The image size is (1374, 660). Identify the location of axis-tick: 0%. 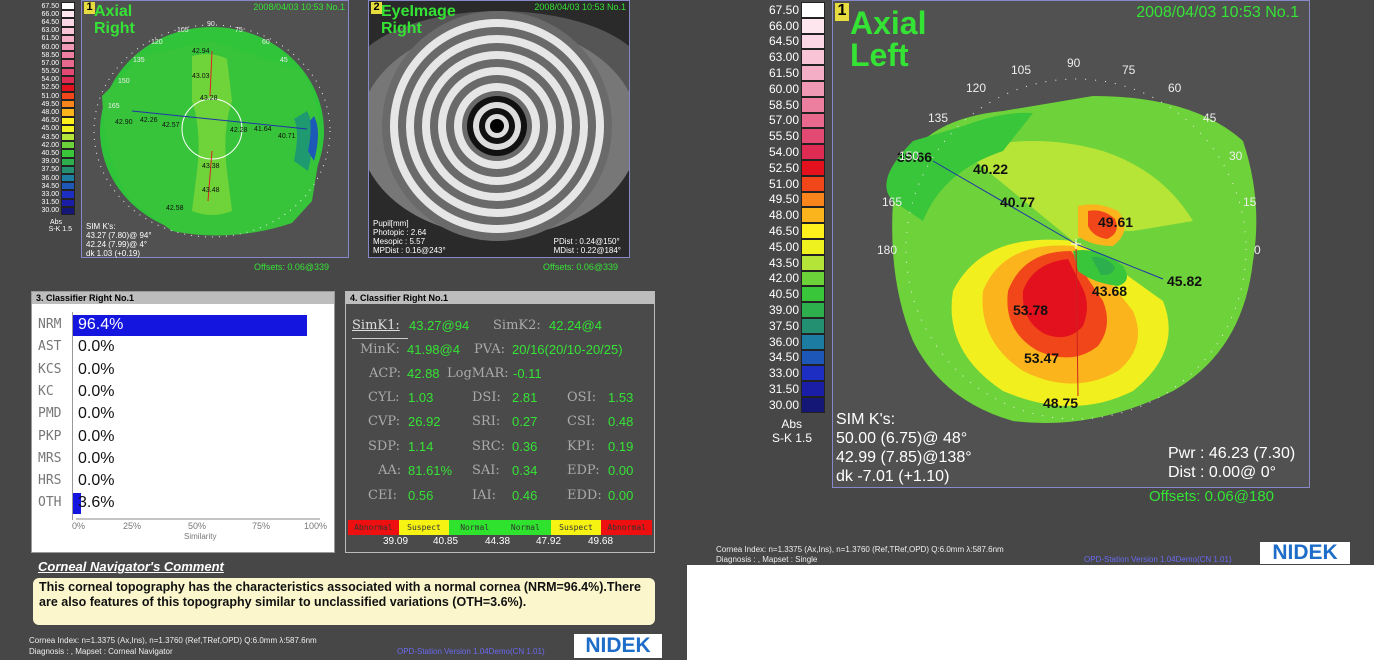
(79, 526).